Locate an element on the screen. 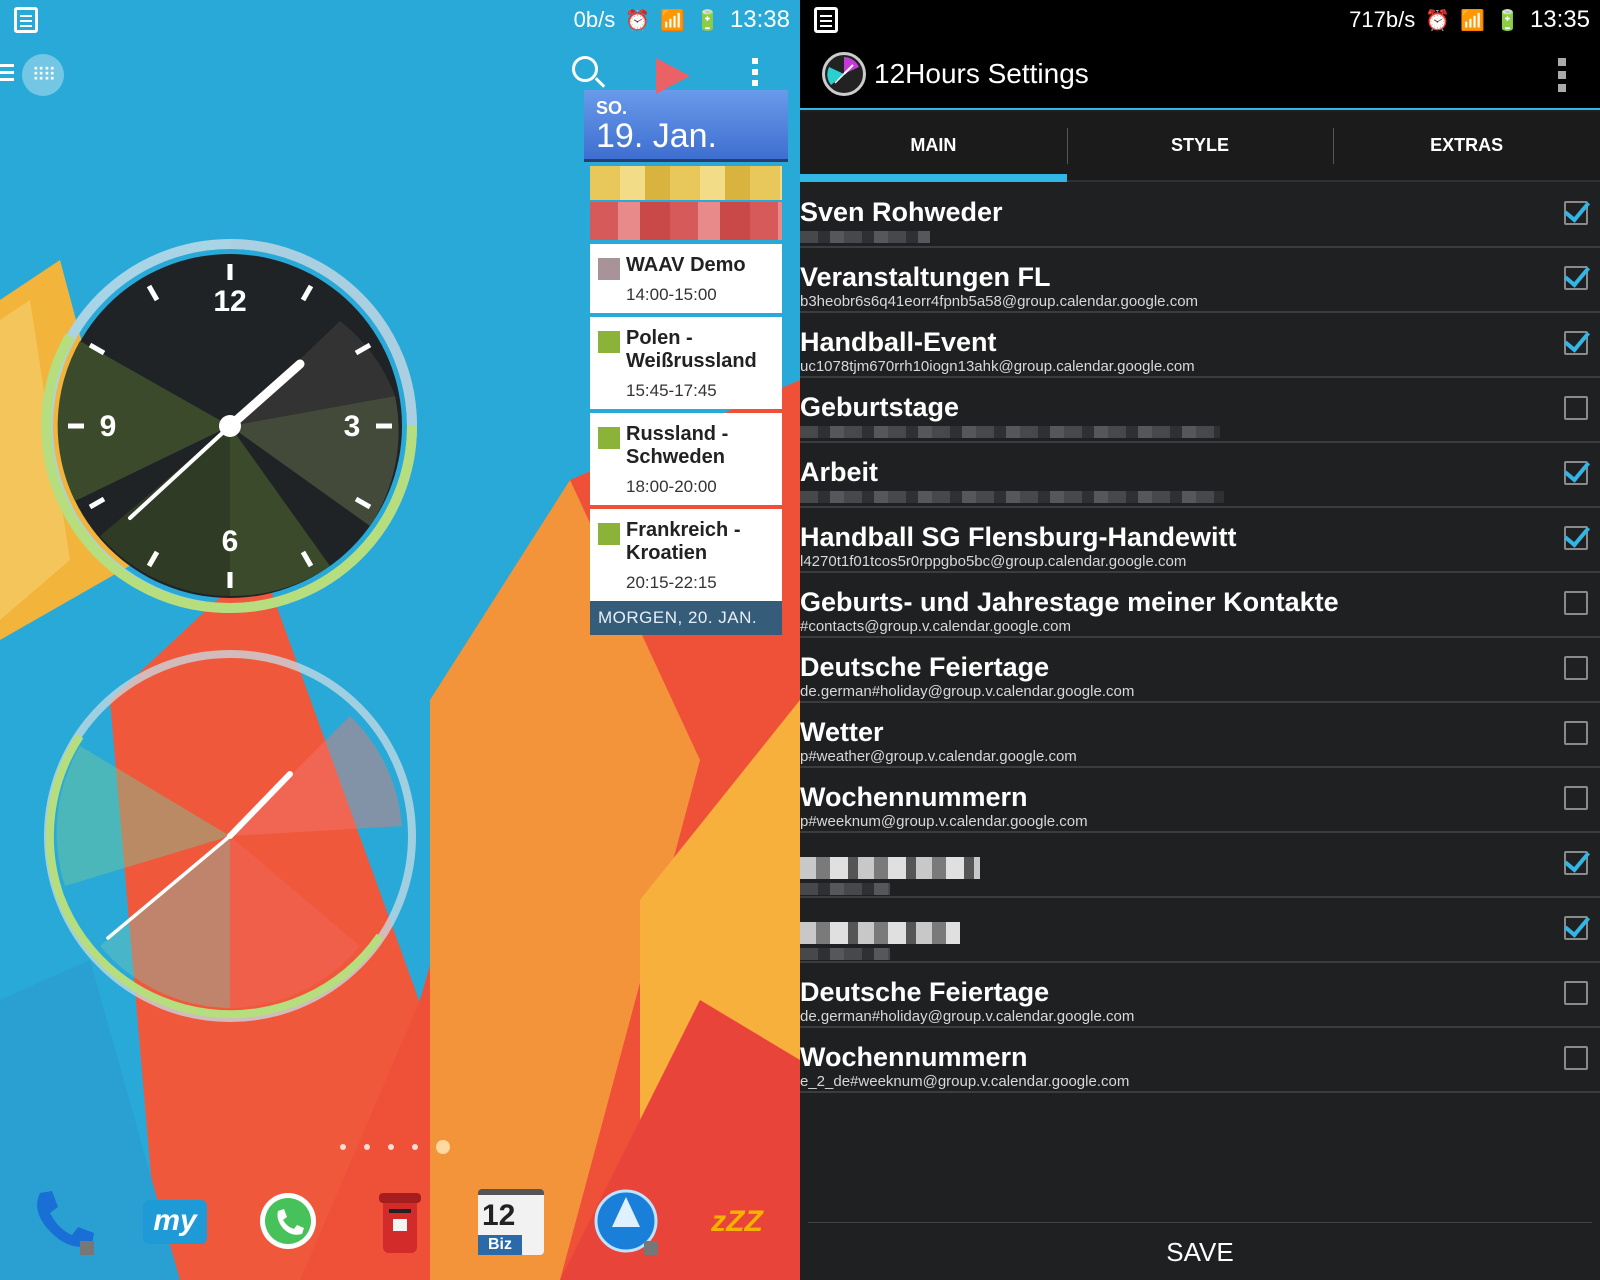 Image resolution: width=1600 pixels, height=1280 pixels. 12hours-transparent-clock-widget is located at coordinates (230, 836).